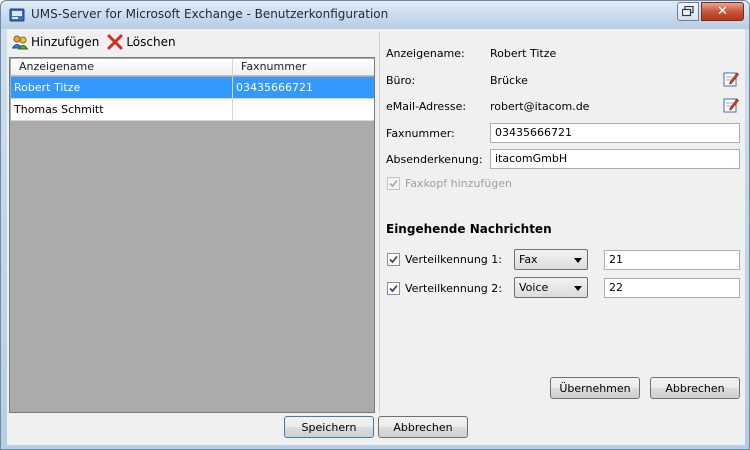 Image resolution: width=750 pixels, height=450 pixels. I want to click on office-value: Brücke, so click(509, 80).